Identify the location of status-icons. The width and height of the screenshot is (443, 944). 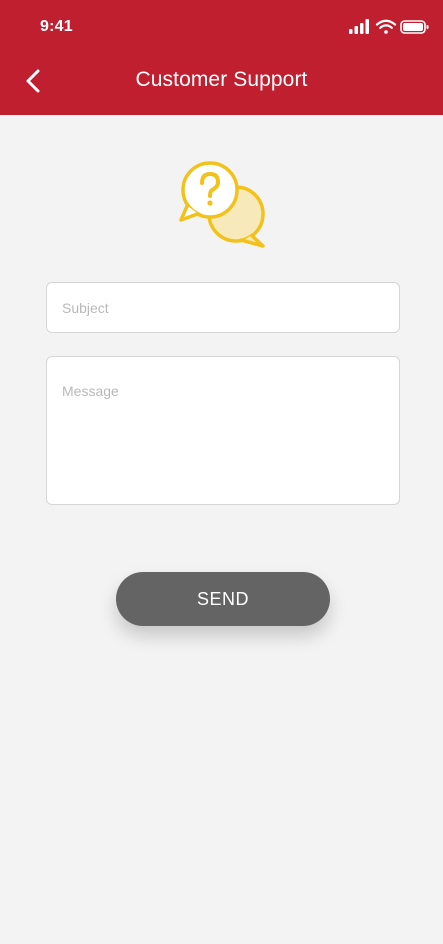
(390, 27).